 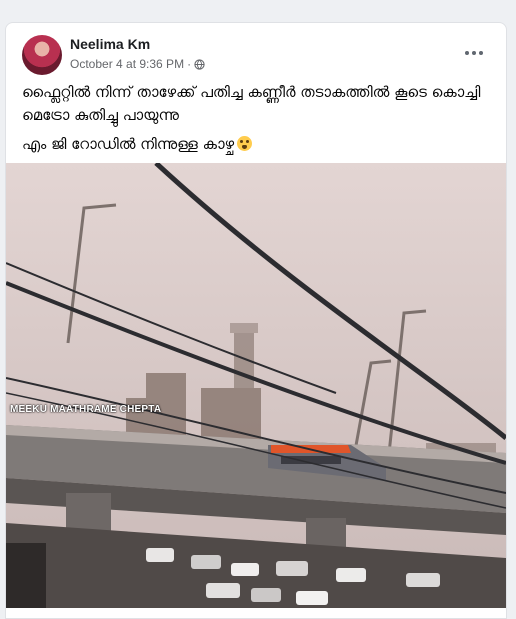 What do you see at coordinates (474, 53) in the screenshot?
I see `more-options-icon` at bounding box center [474, 53].